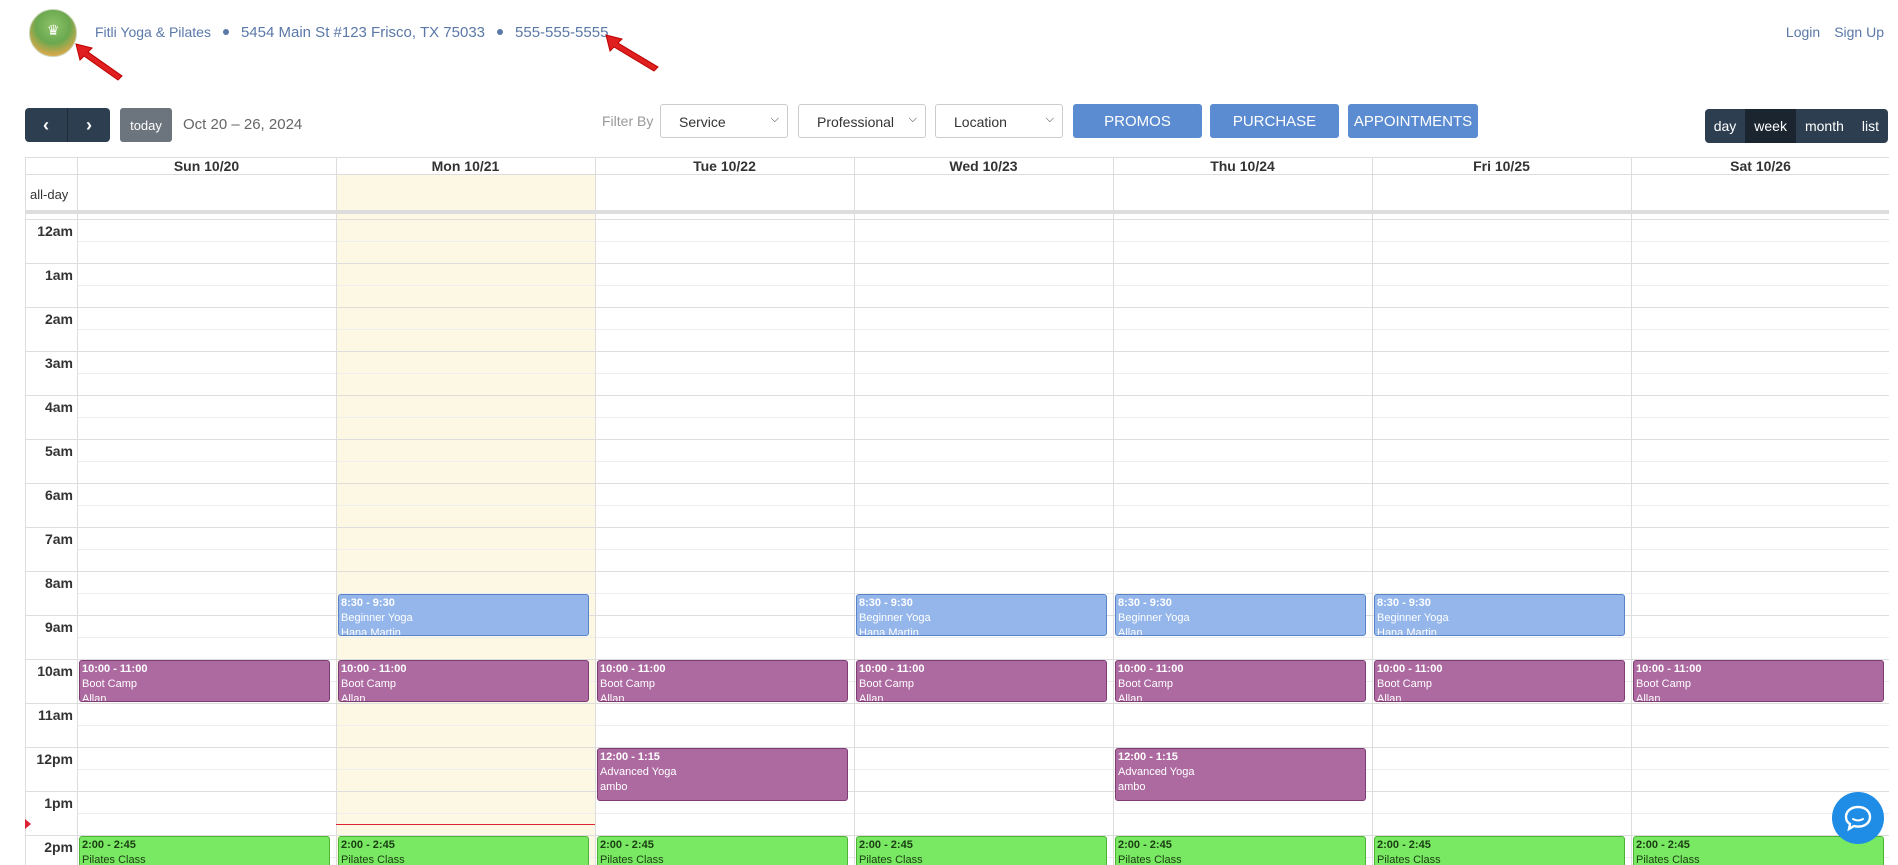  I want to click on day-header: Sun 10/20, so click(206, 166).